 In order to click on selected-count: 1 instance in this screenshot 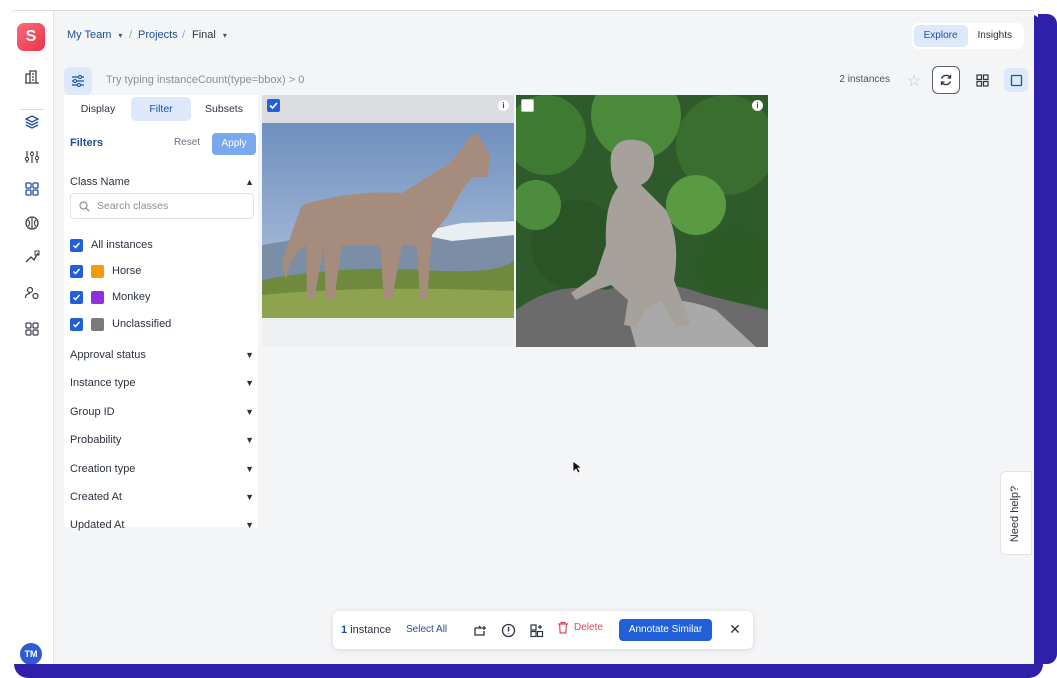, I will do `click(366, 630)`.